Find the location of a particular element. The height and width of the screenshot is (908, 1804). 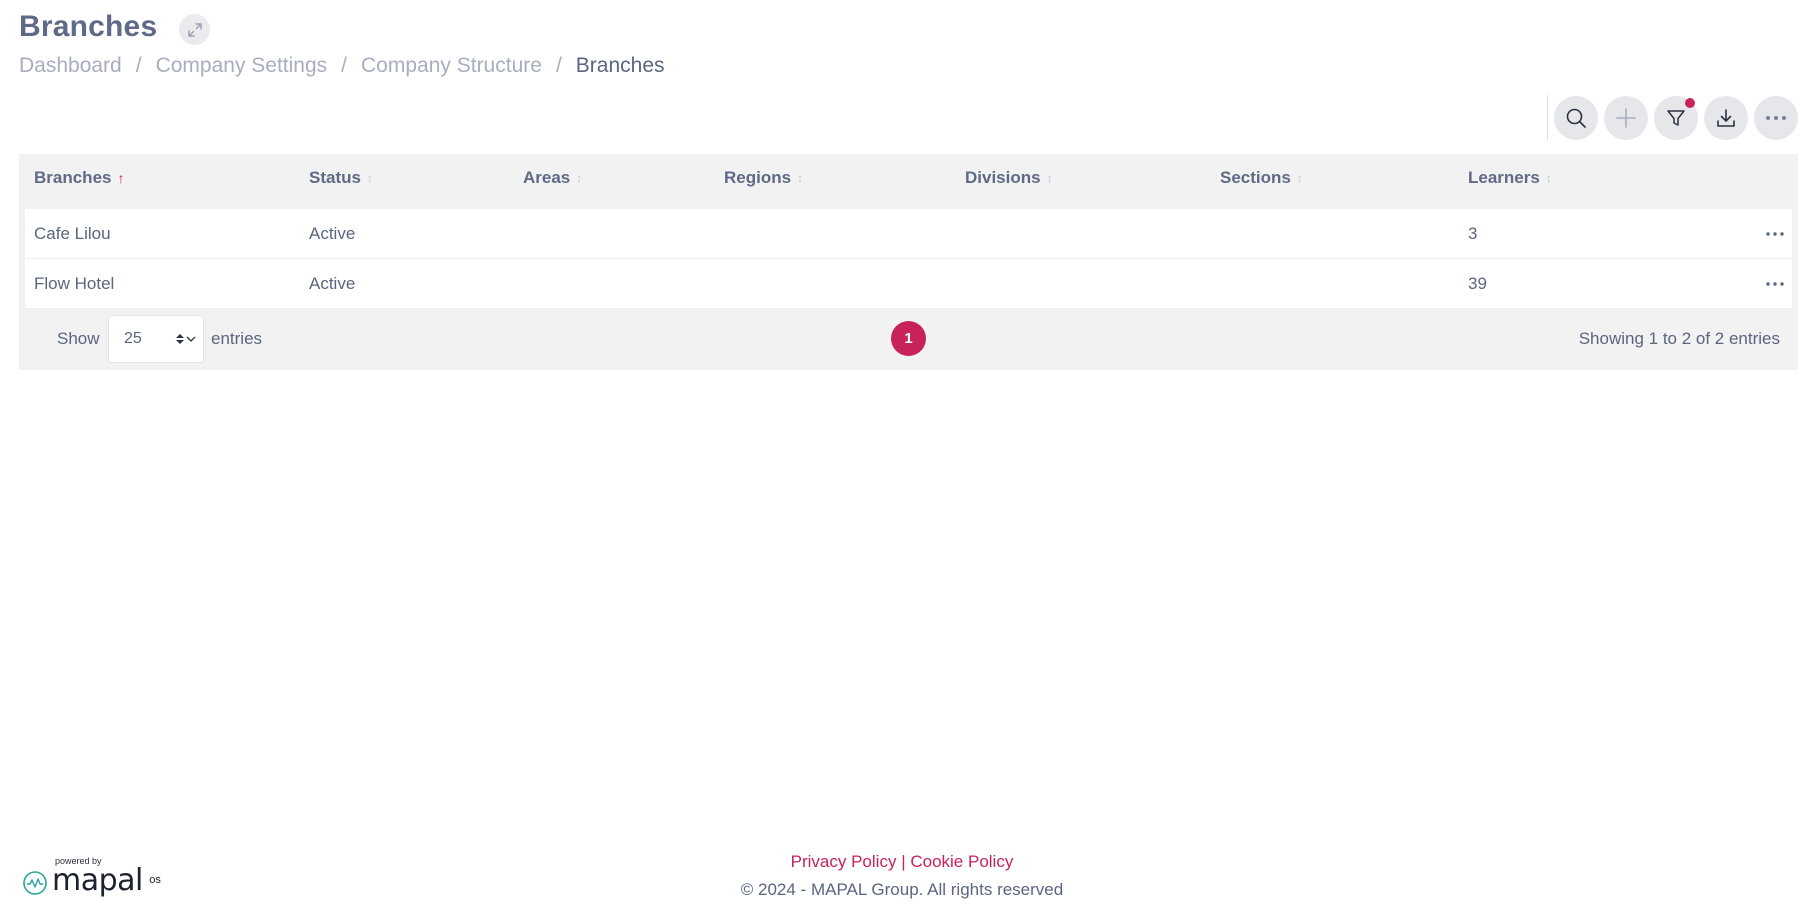

column-header-areas: Areas ↕ is located at coordinates (552, 178).